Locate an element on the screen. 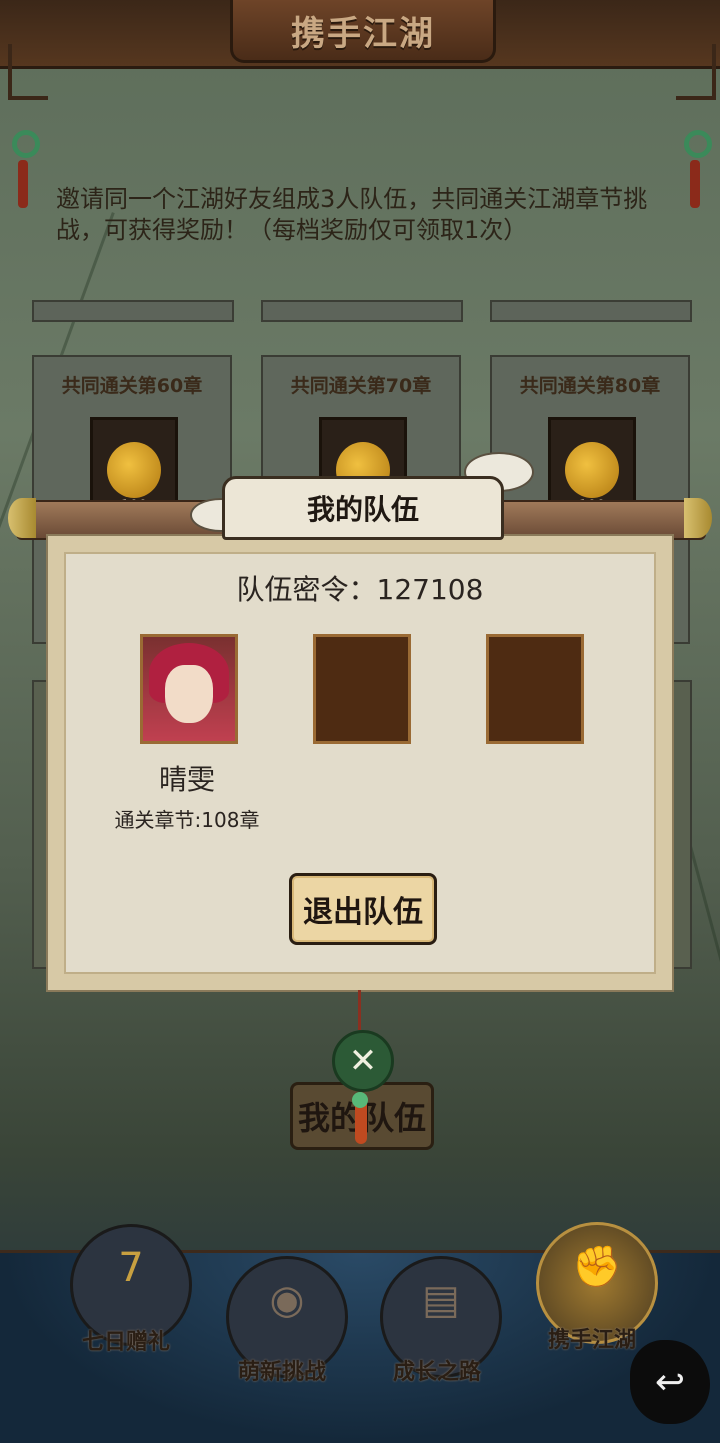  chapter-label: 共同通关第60章 is located at coordinates (132, 386).